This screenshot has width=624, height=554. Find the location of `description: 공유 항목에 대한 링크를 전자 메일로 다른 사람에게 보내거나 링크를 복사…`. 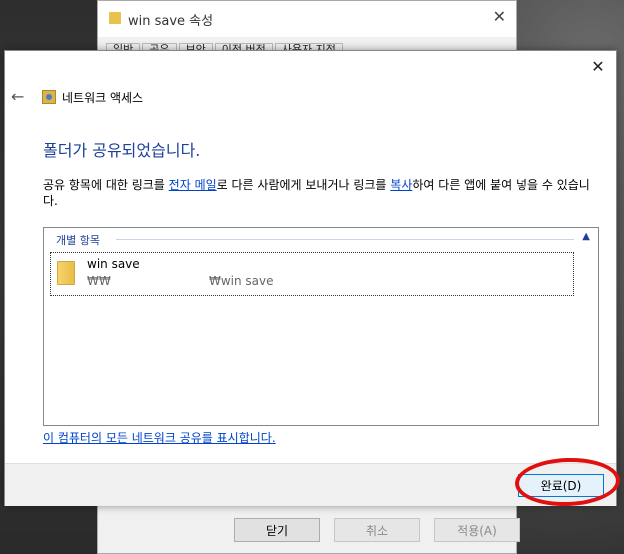

description: 공유 항목에 대한 링크를 전자 메일로 다른 사람에게 보내거나 링크를 복사… is located at coordinates (323, 193).